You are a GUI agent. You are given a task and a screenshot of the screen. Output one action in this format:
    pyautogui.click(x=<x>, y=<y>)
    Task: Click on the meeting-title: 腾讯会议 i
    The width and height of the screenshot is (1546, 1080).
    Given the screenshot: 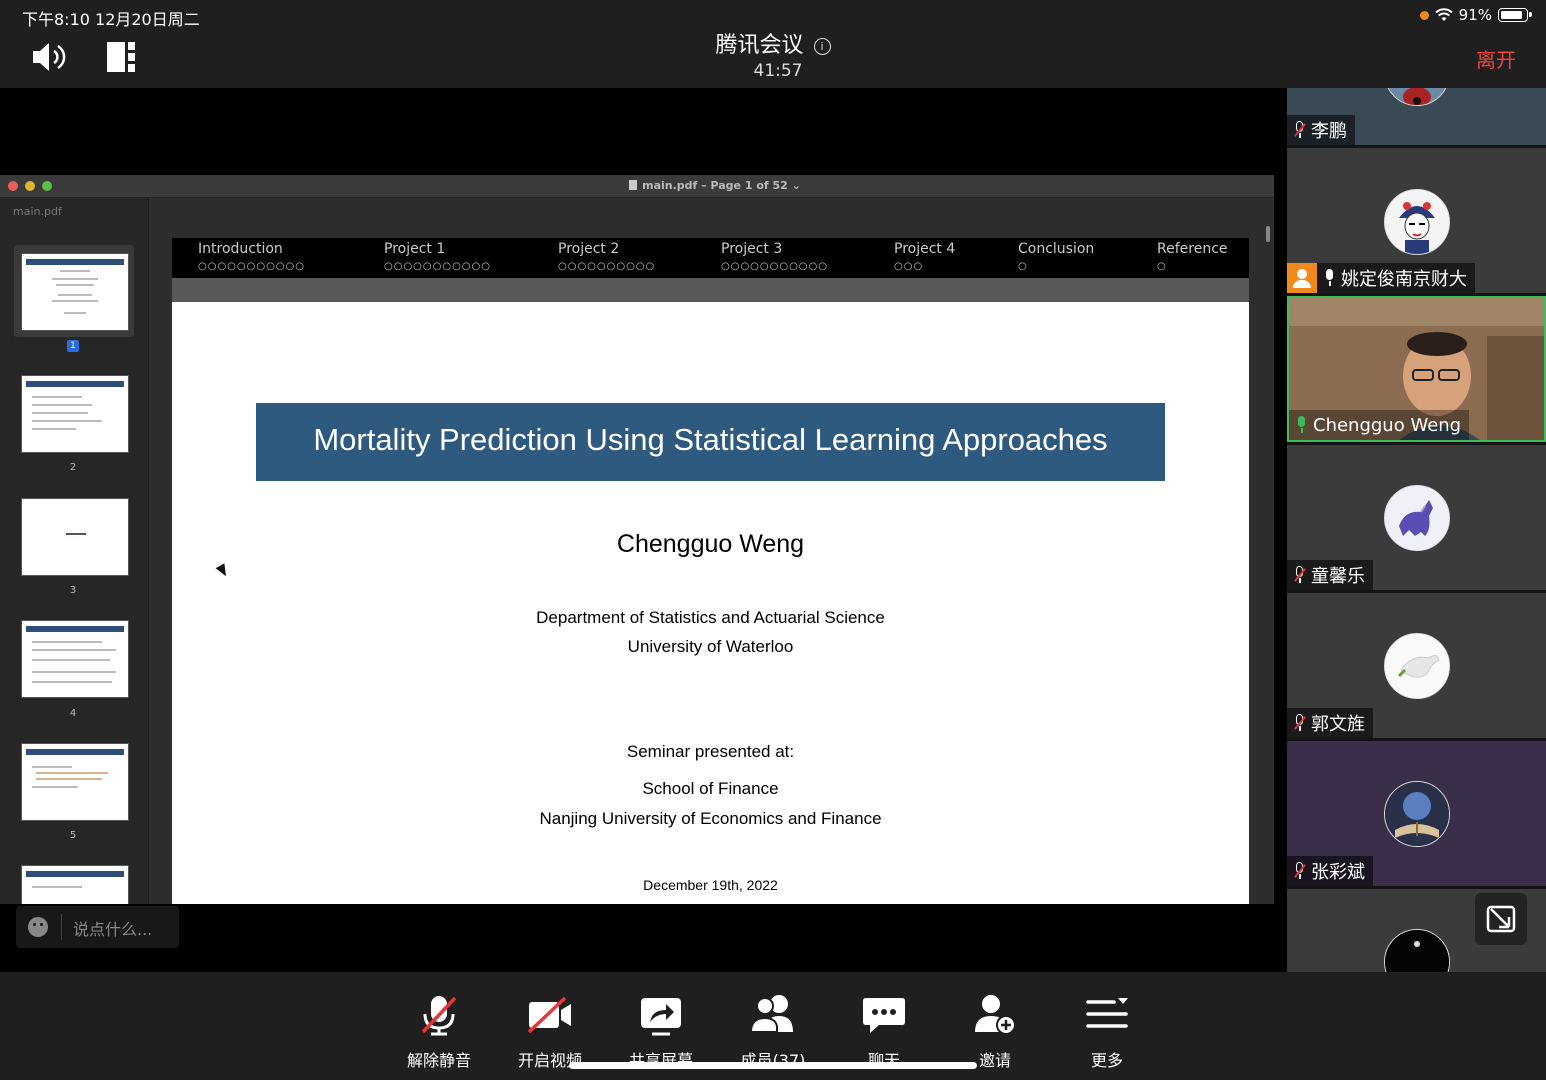 What is the action you would take?
    pyautogui.click(x=773, y=43)
    